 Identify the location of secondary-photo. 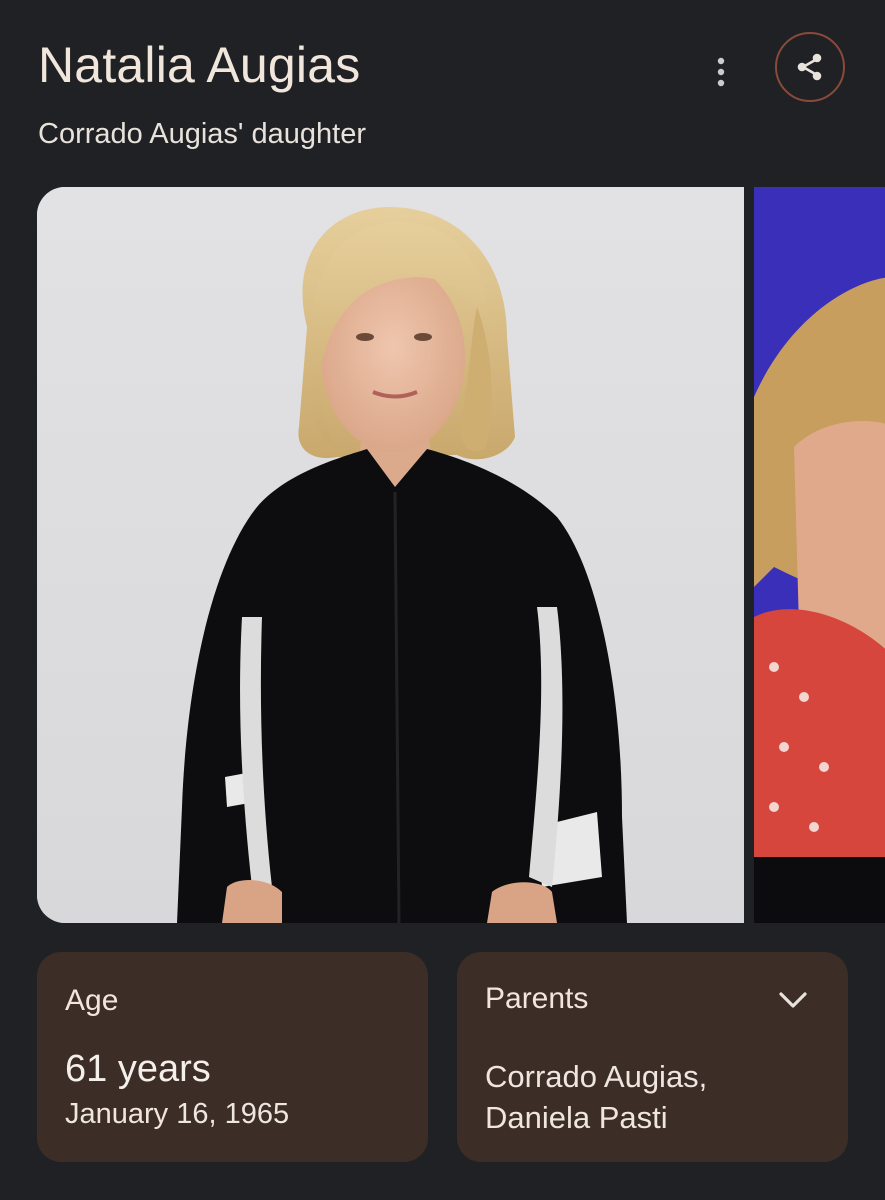
(819, 555).